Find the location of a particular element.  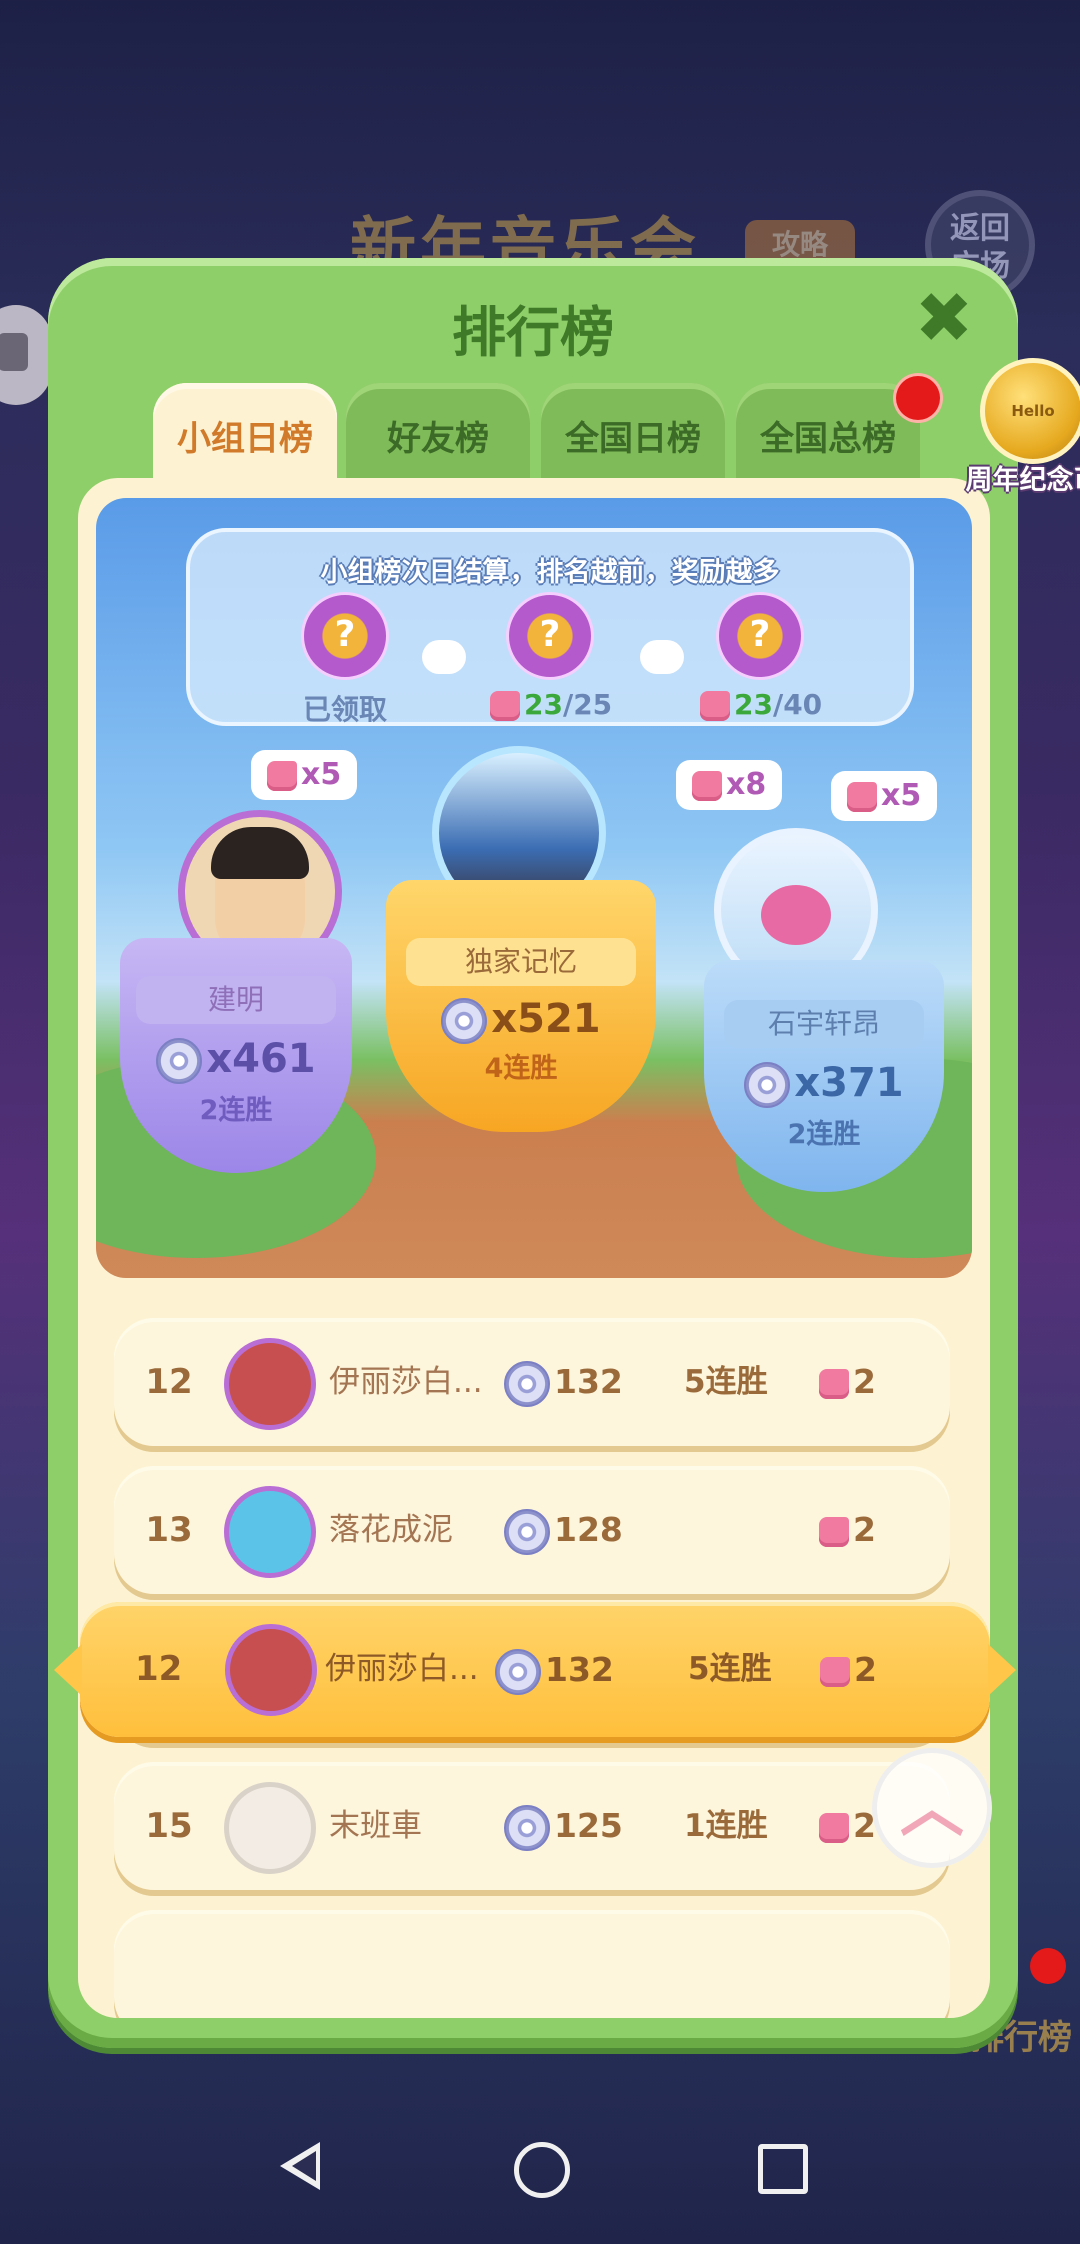

dialog-title: 排行榜 is located at coordinates (533, 332).